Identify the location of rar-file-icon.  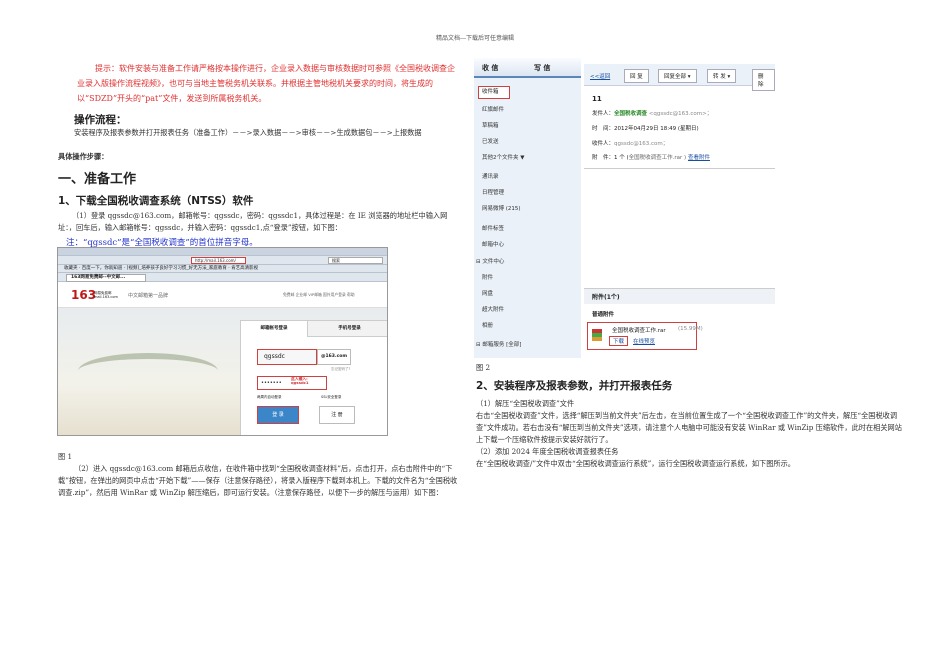
(597, 335).